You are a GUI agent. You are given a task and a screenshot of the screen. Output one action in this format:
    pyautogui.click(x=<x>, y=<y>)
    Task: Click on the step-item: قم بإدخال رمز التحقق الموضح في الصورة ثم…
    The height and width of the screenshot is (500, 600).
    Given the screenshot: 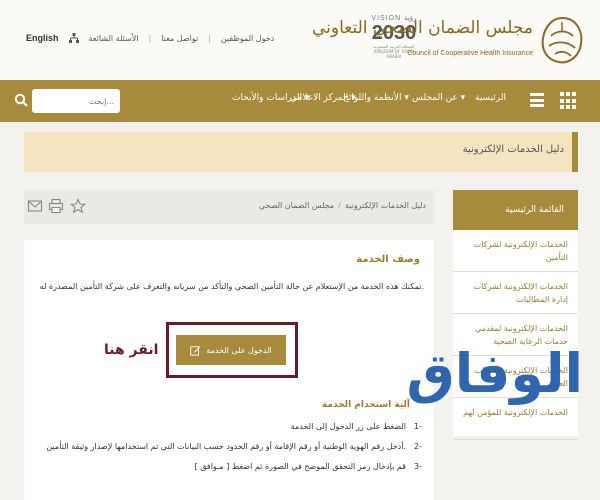 What is the action you would take?
    pyautogui.click(x=310, y=466)
    